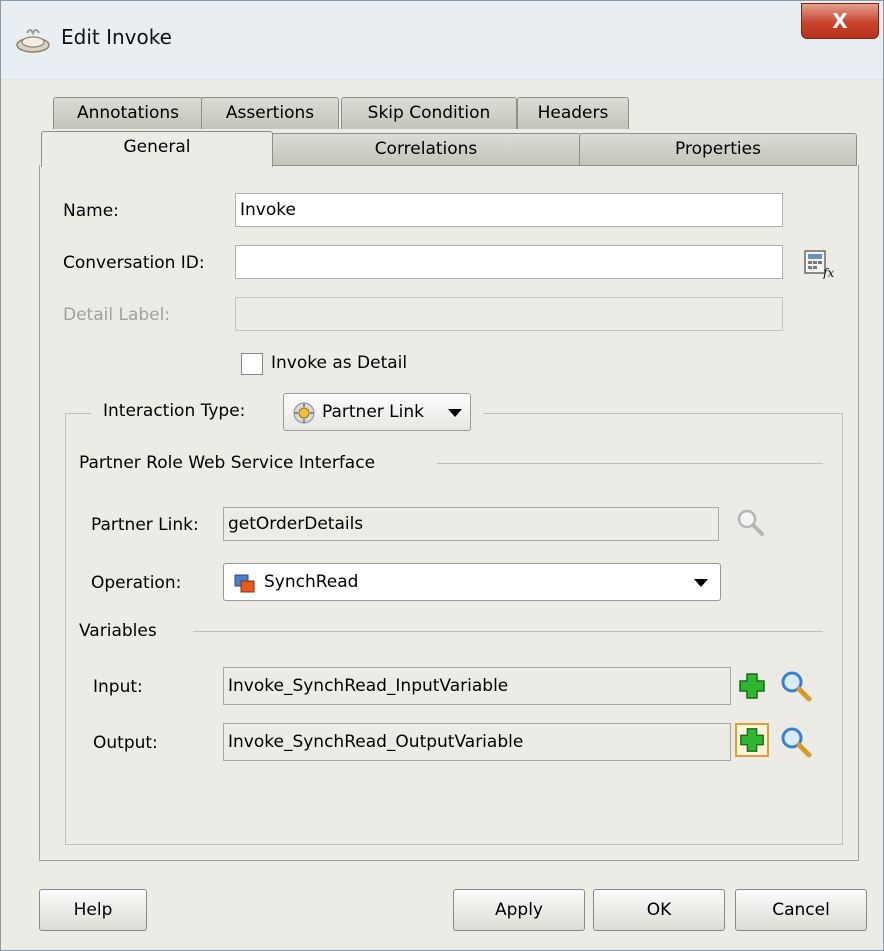  I want to click on input-variable-field: Invoke_SynchRead_InputVariable, so click(477, 686).